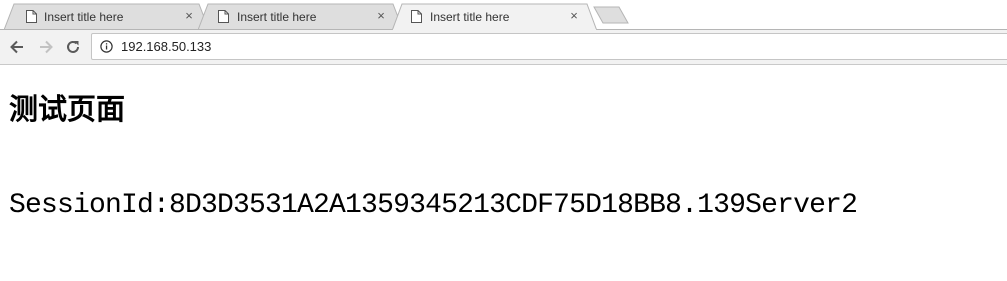  I want to click on back-arrow-icon, so click(17, 47).